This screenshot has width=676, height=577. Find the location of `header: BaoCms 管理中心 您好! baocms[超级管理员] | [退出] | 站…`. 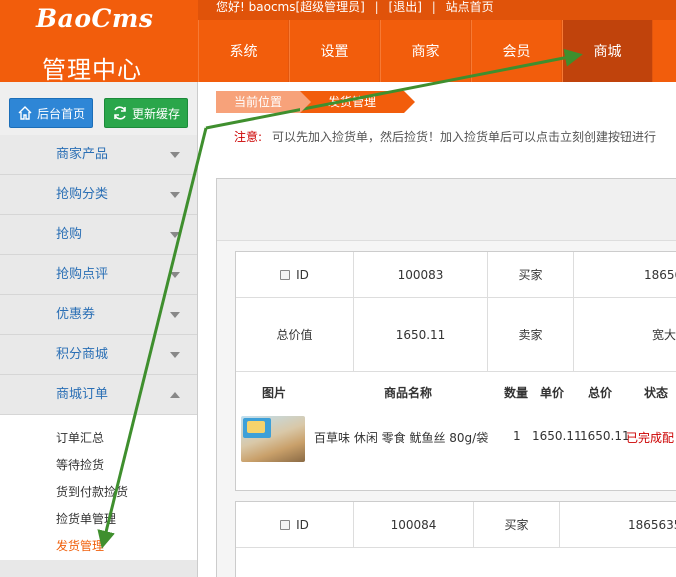

header: BaoCms 管理中心 您好! baocms[超级管理员] | [退出] | 站… is located at coordinates (338, 42).